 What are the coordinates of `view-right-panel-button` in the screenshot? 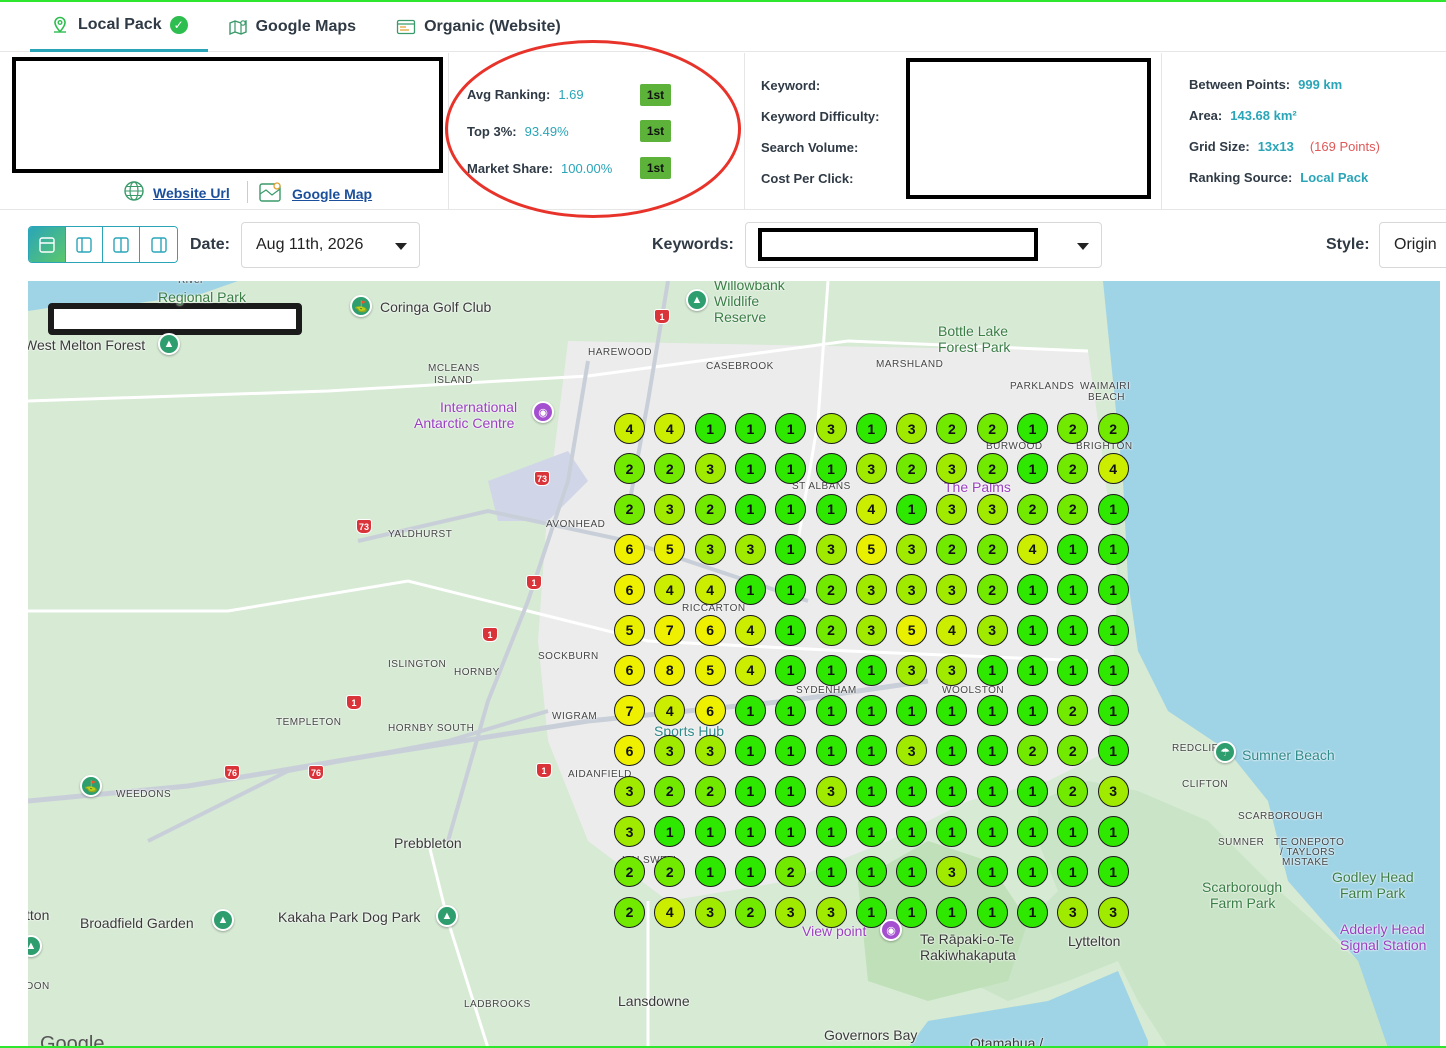 It's located at (158, 244).